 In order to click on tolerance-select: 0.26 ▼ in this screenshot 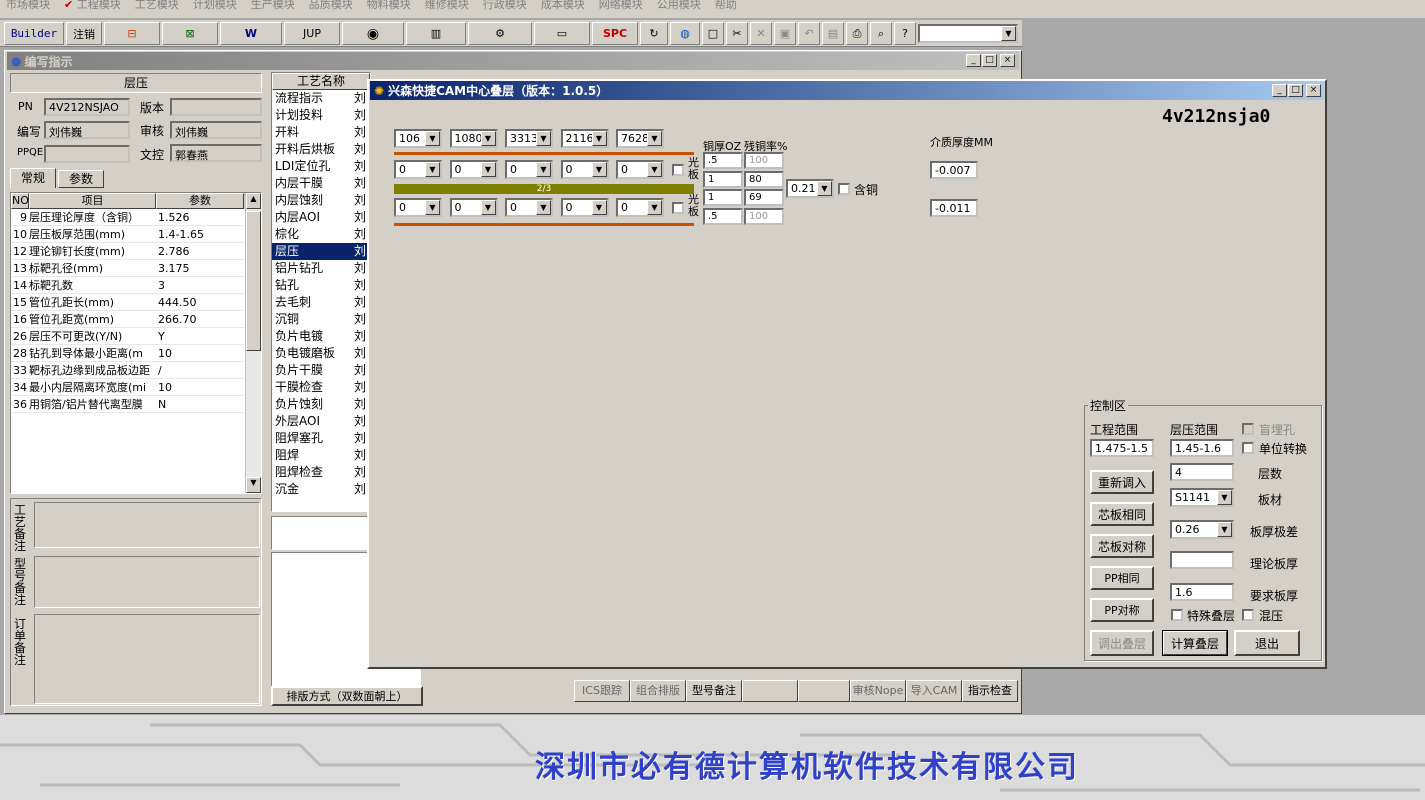, I will do `click(1202, 529)`.